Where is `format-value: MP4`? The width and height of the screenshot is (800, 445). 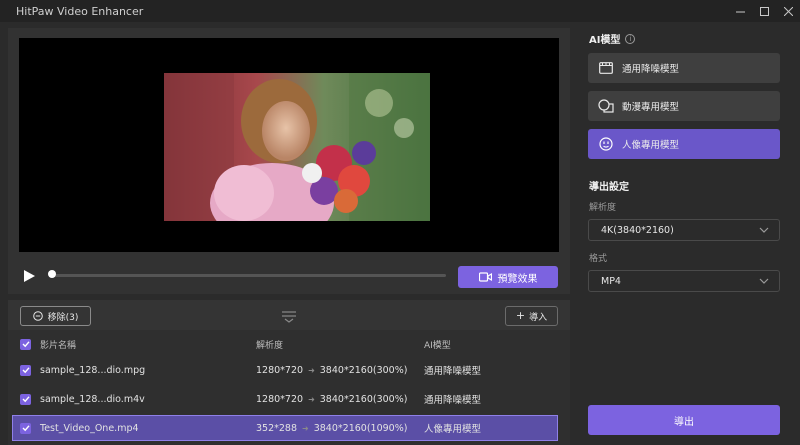 format-value: MP4 is located at coordinates (611, 281).